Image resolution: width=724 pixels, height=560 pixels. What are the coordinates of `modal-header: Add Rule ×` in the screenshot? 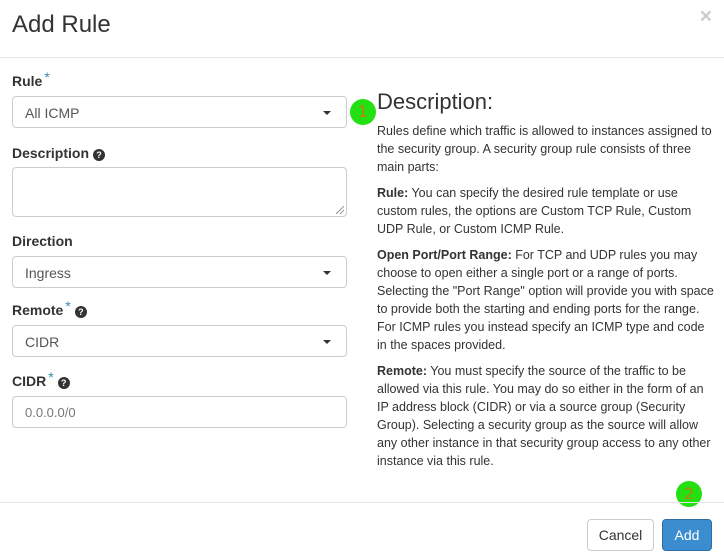 It's located at (362, 29).